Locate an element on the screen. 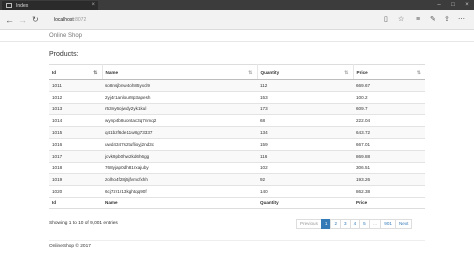 This screenshot has width=474, height=256. table-footer-row: Id Name Quantity Price is located at coordinates (237, 202).